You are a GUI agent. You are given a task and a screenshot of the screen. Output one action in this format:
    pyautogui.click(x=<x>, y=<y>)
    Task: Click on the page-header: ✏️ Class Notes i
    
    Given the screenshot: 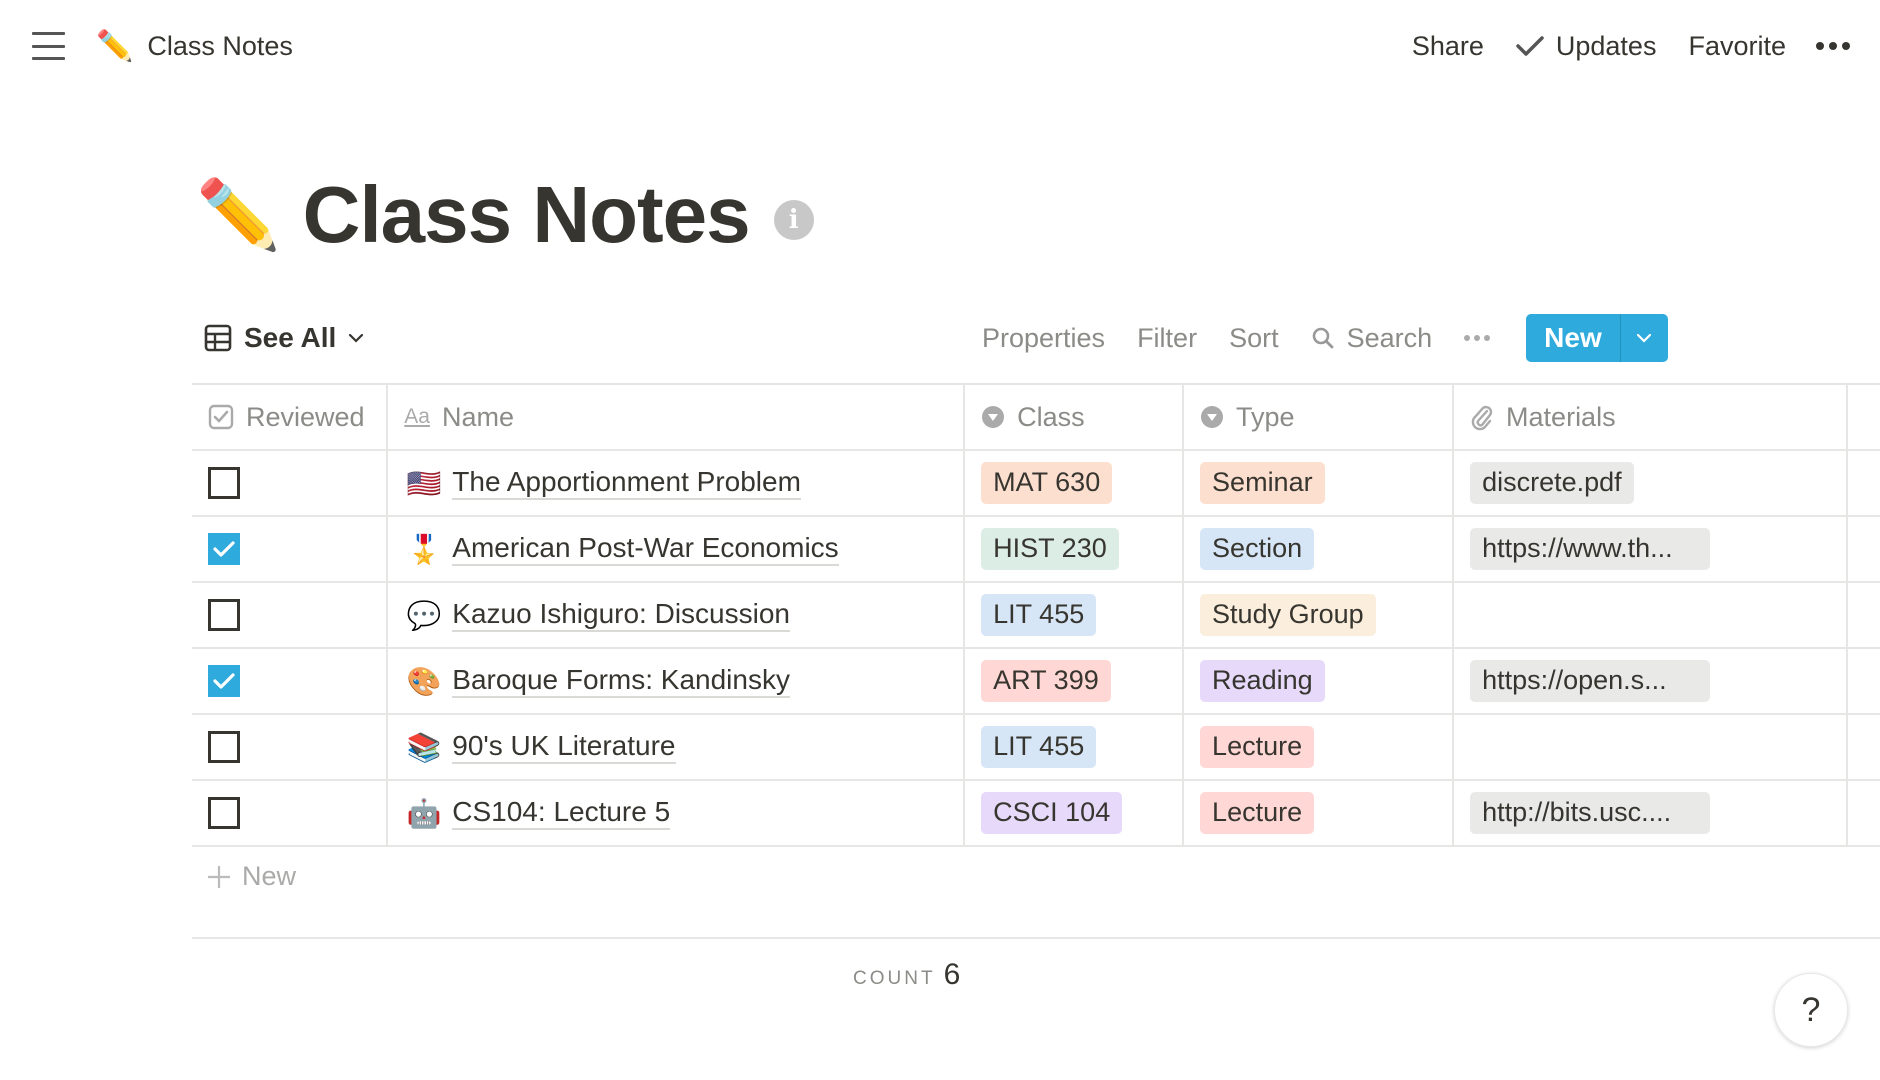 What is the action you would take?
    pyautogui.click(x=505, y=215)
    